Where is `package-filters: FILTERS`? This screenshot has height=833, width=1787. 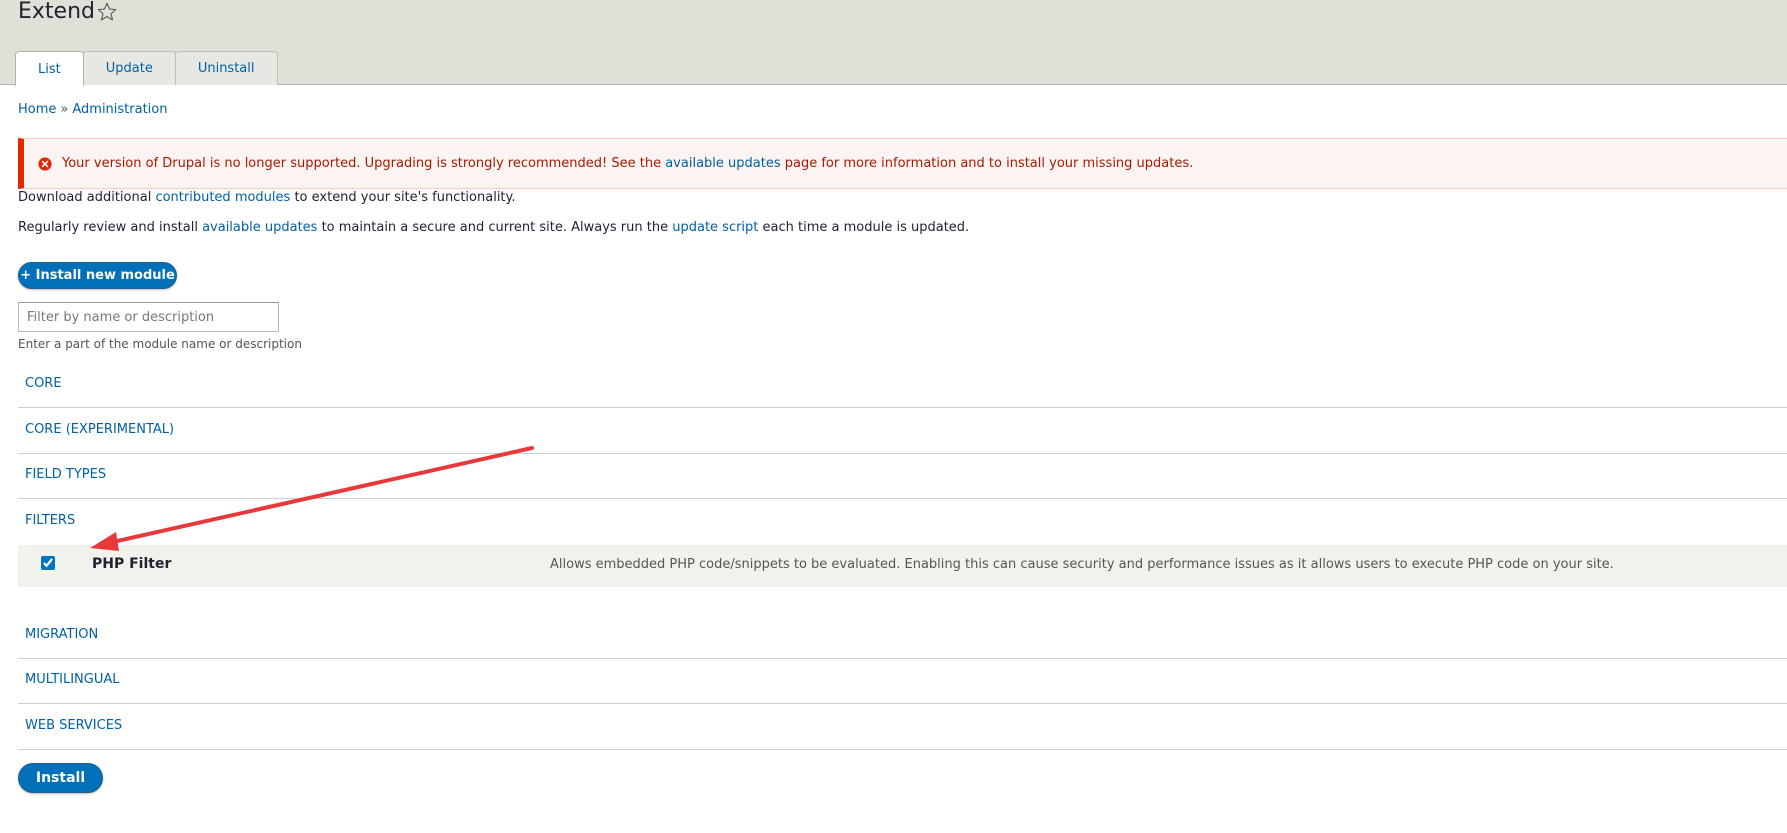 package-filters: FILTERS is located at coordinates (902, 522).